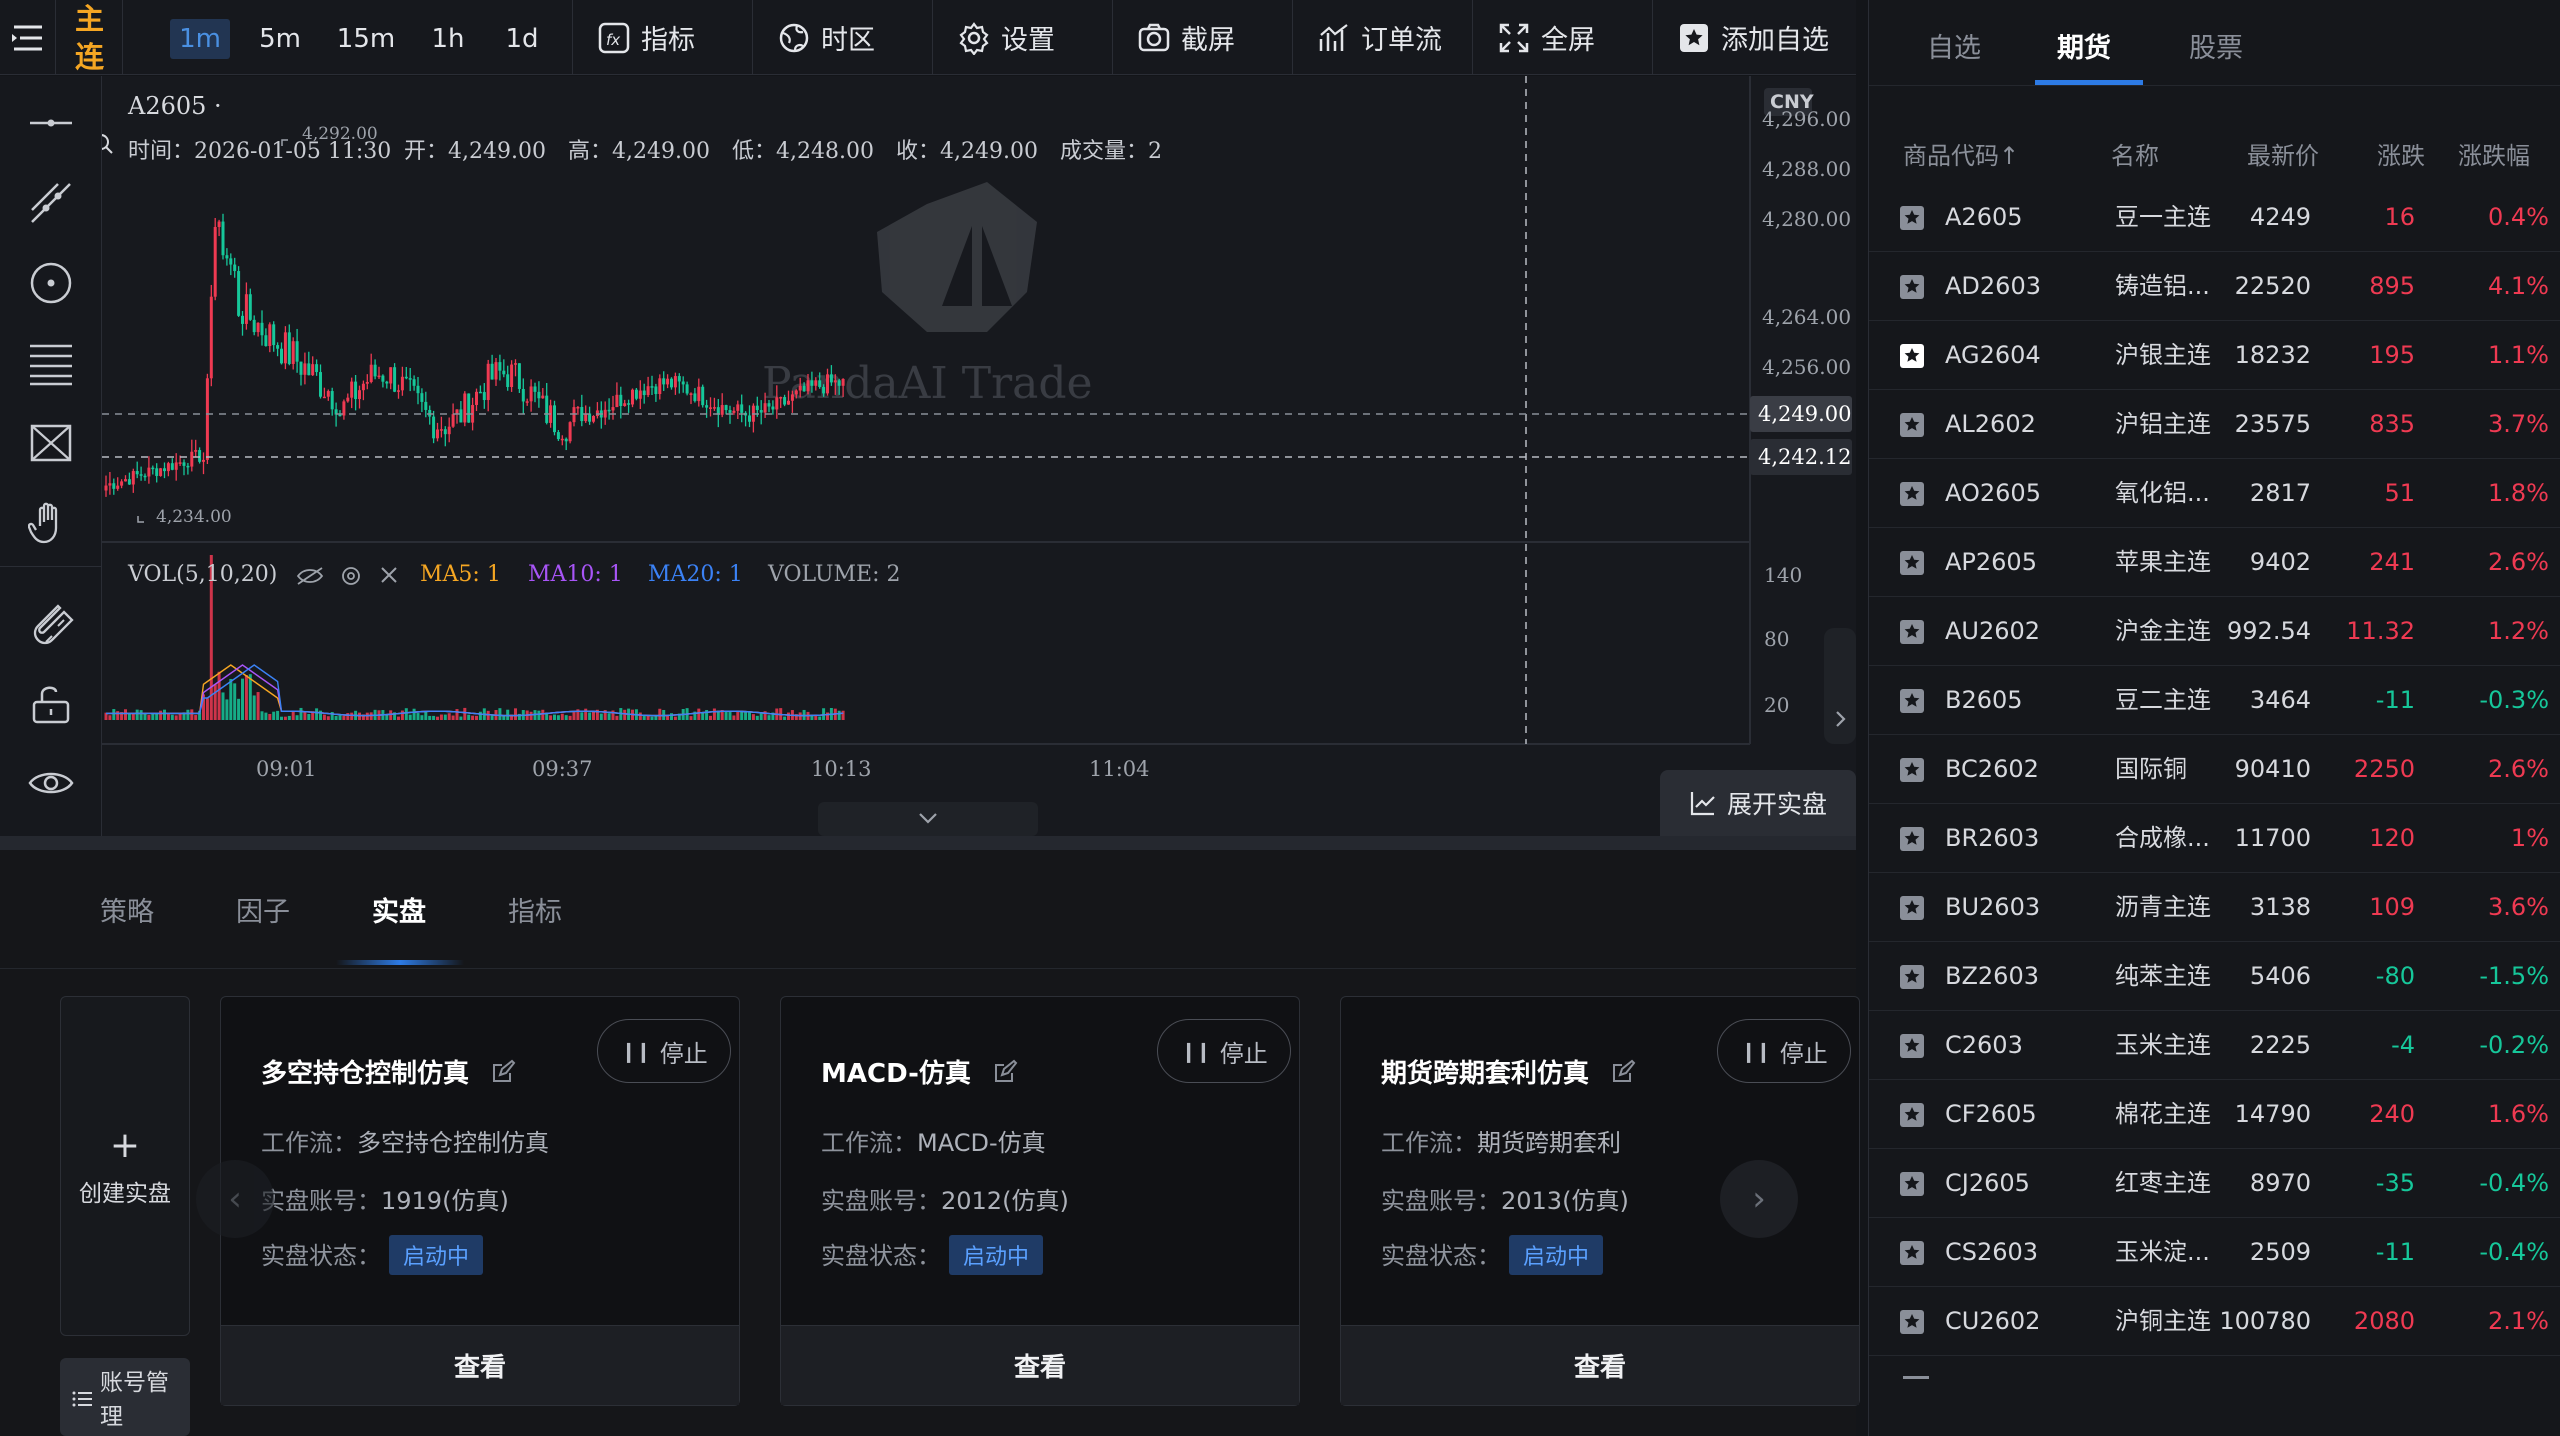 Image resolution: width=2560 pixels, height=1436 pixels. Describe the element at coordinates (200, 39) in the screenshot. I see `timeframe-1m: 1m` at that location.